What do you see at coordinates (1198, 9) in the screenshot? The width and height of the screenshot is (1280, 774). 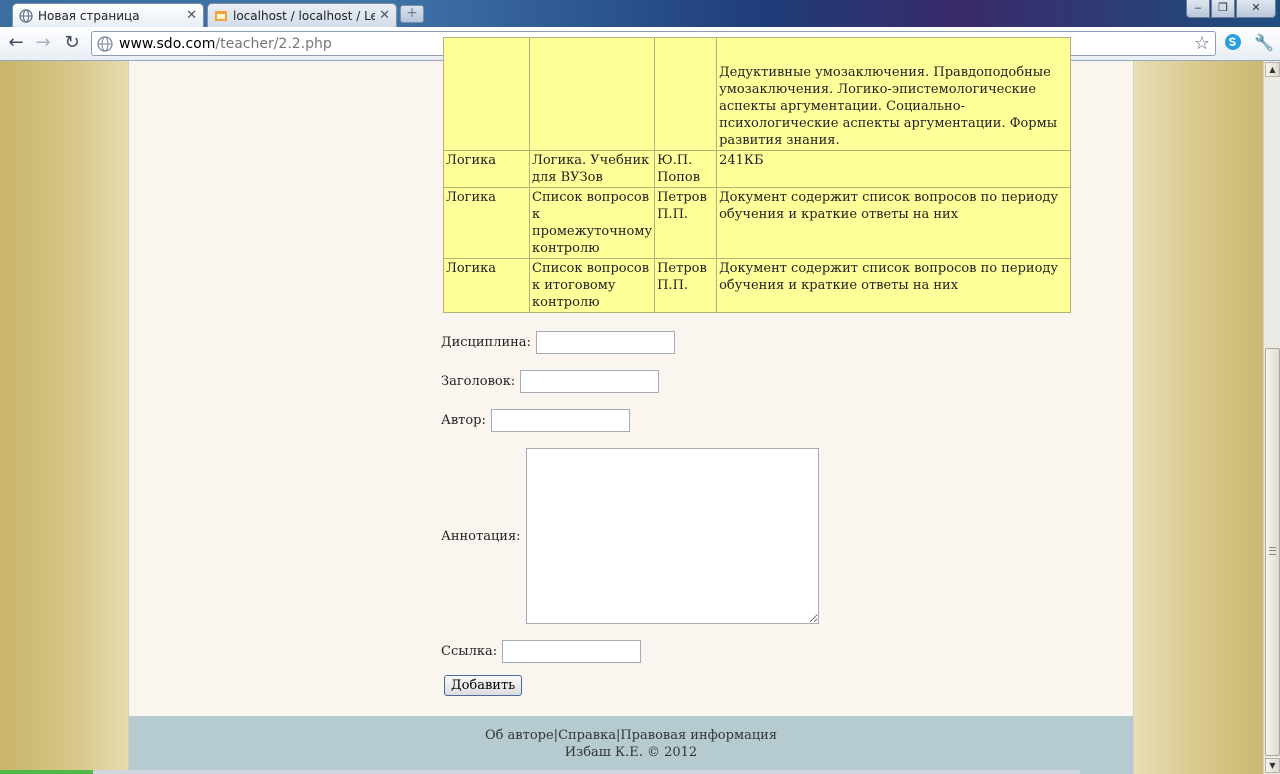 I see `minimize-icon: ‒` at bounding box center [1198, 9].